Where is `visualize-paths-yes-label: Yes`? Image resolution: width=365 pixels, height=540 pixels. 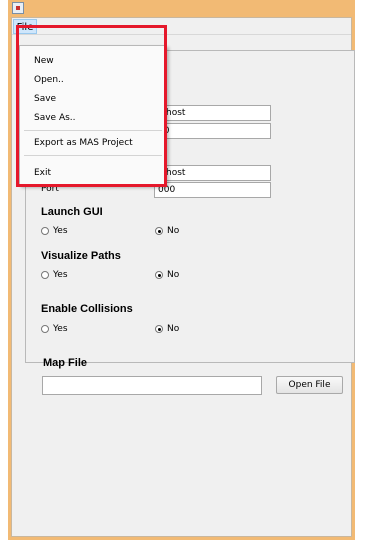 visualize-paths-yes-label: Yes is located at coordinates (60, 275).